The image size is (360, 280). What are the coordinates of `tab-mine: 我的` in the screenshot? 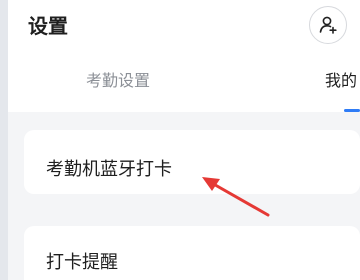 It's located at (341, 79).